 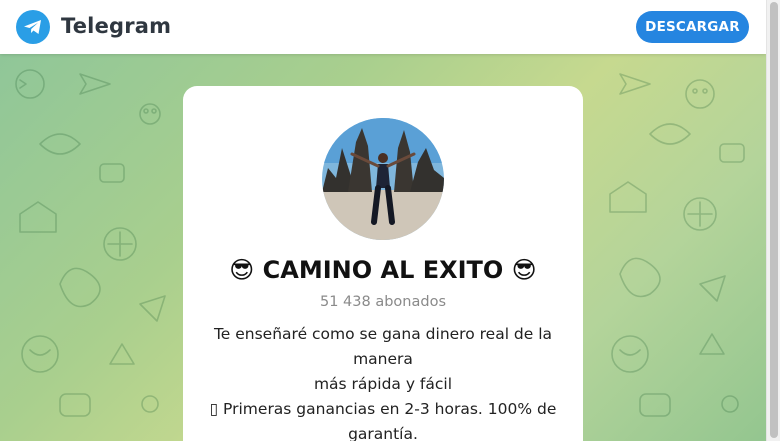 What do you see at coordinates (383, 433) in the screenshot?
I see `description-line: garantía.` at bounding box center [383, 433].